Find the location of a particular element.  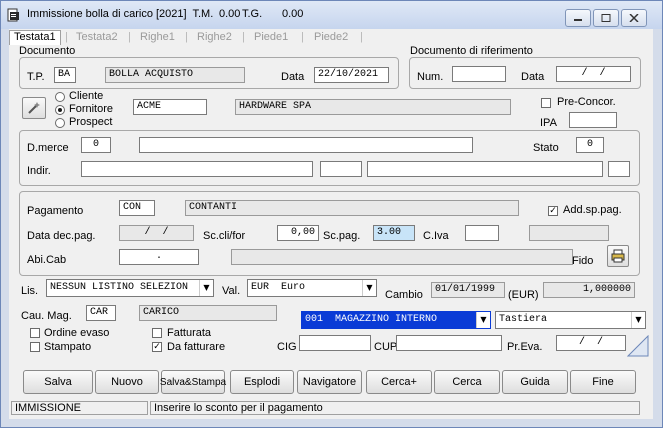

tab-righe2: Righe2 is located at coordinates (214, 37).